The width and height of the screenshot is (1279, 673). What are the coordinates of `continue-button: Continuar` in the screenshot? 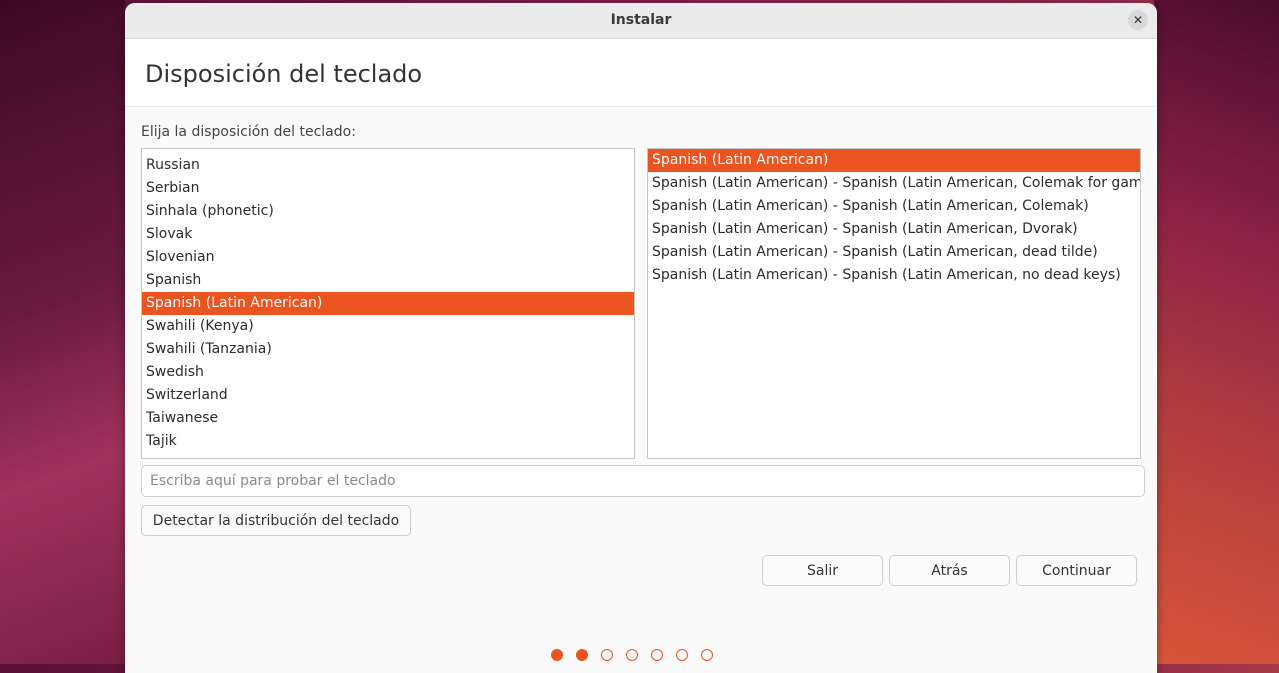 It's located at (1076, 570).